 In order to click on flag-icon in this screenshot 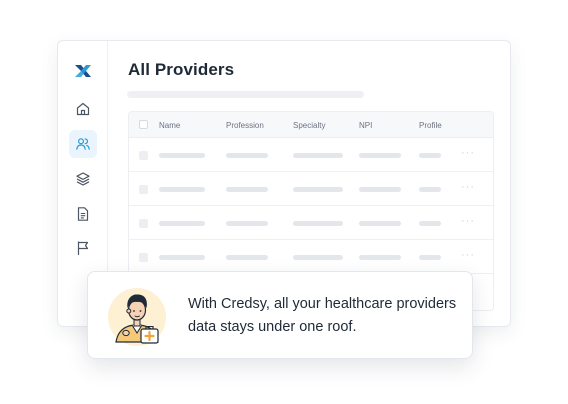, I will do `click(83, 248)`.